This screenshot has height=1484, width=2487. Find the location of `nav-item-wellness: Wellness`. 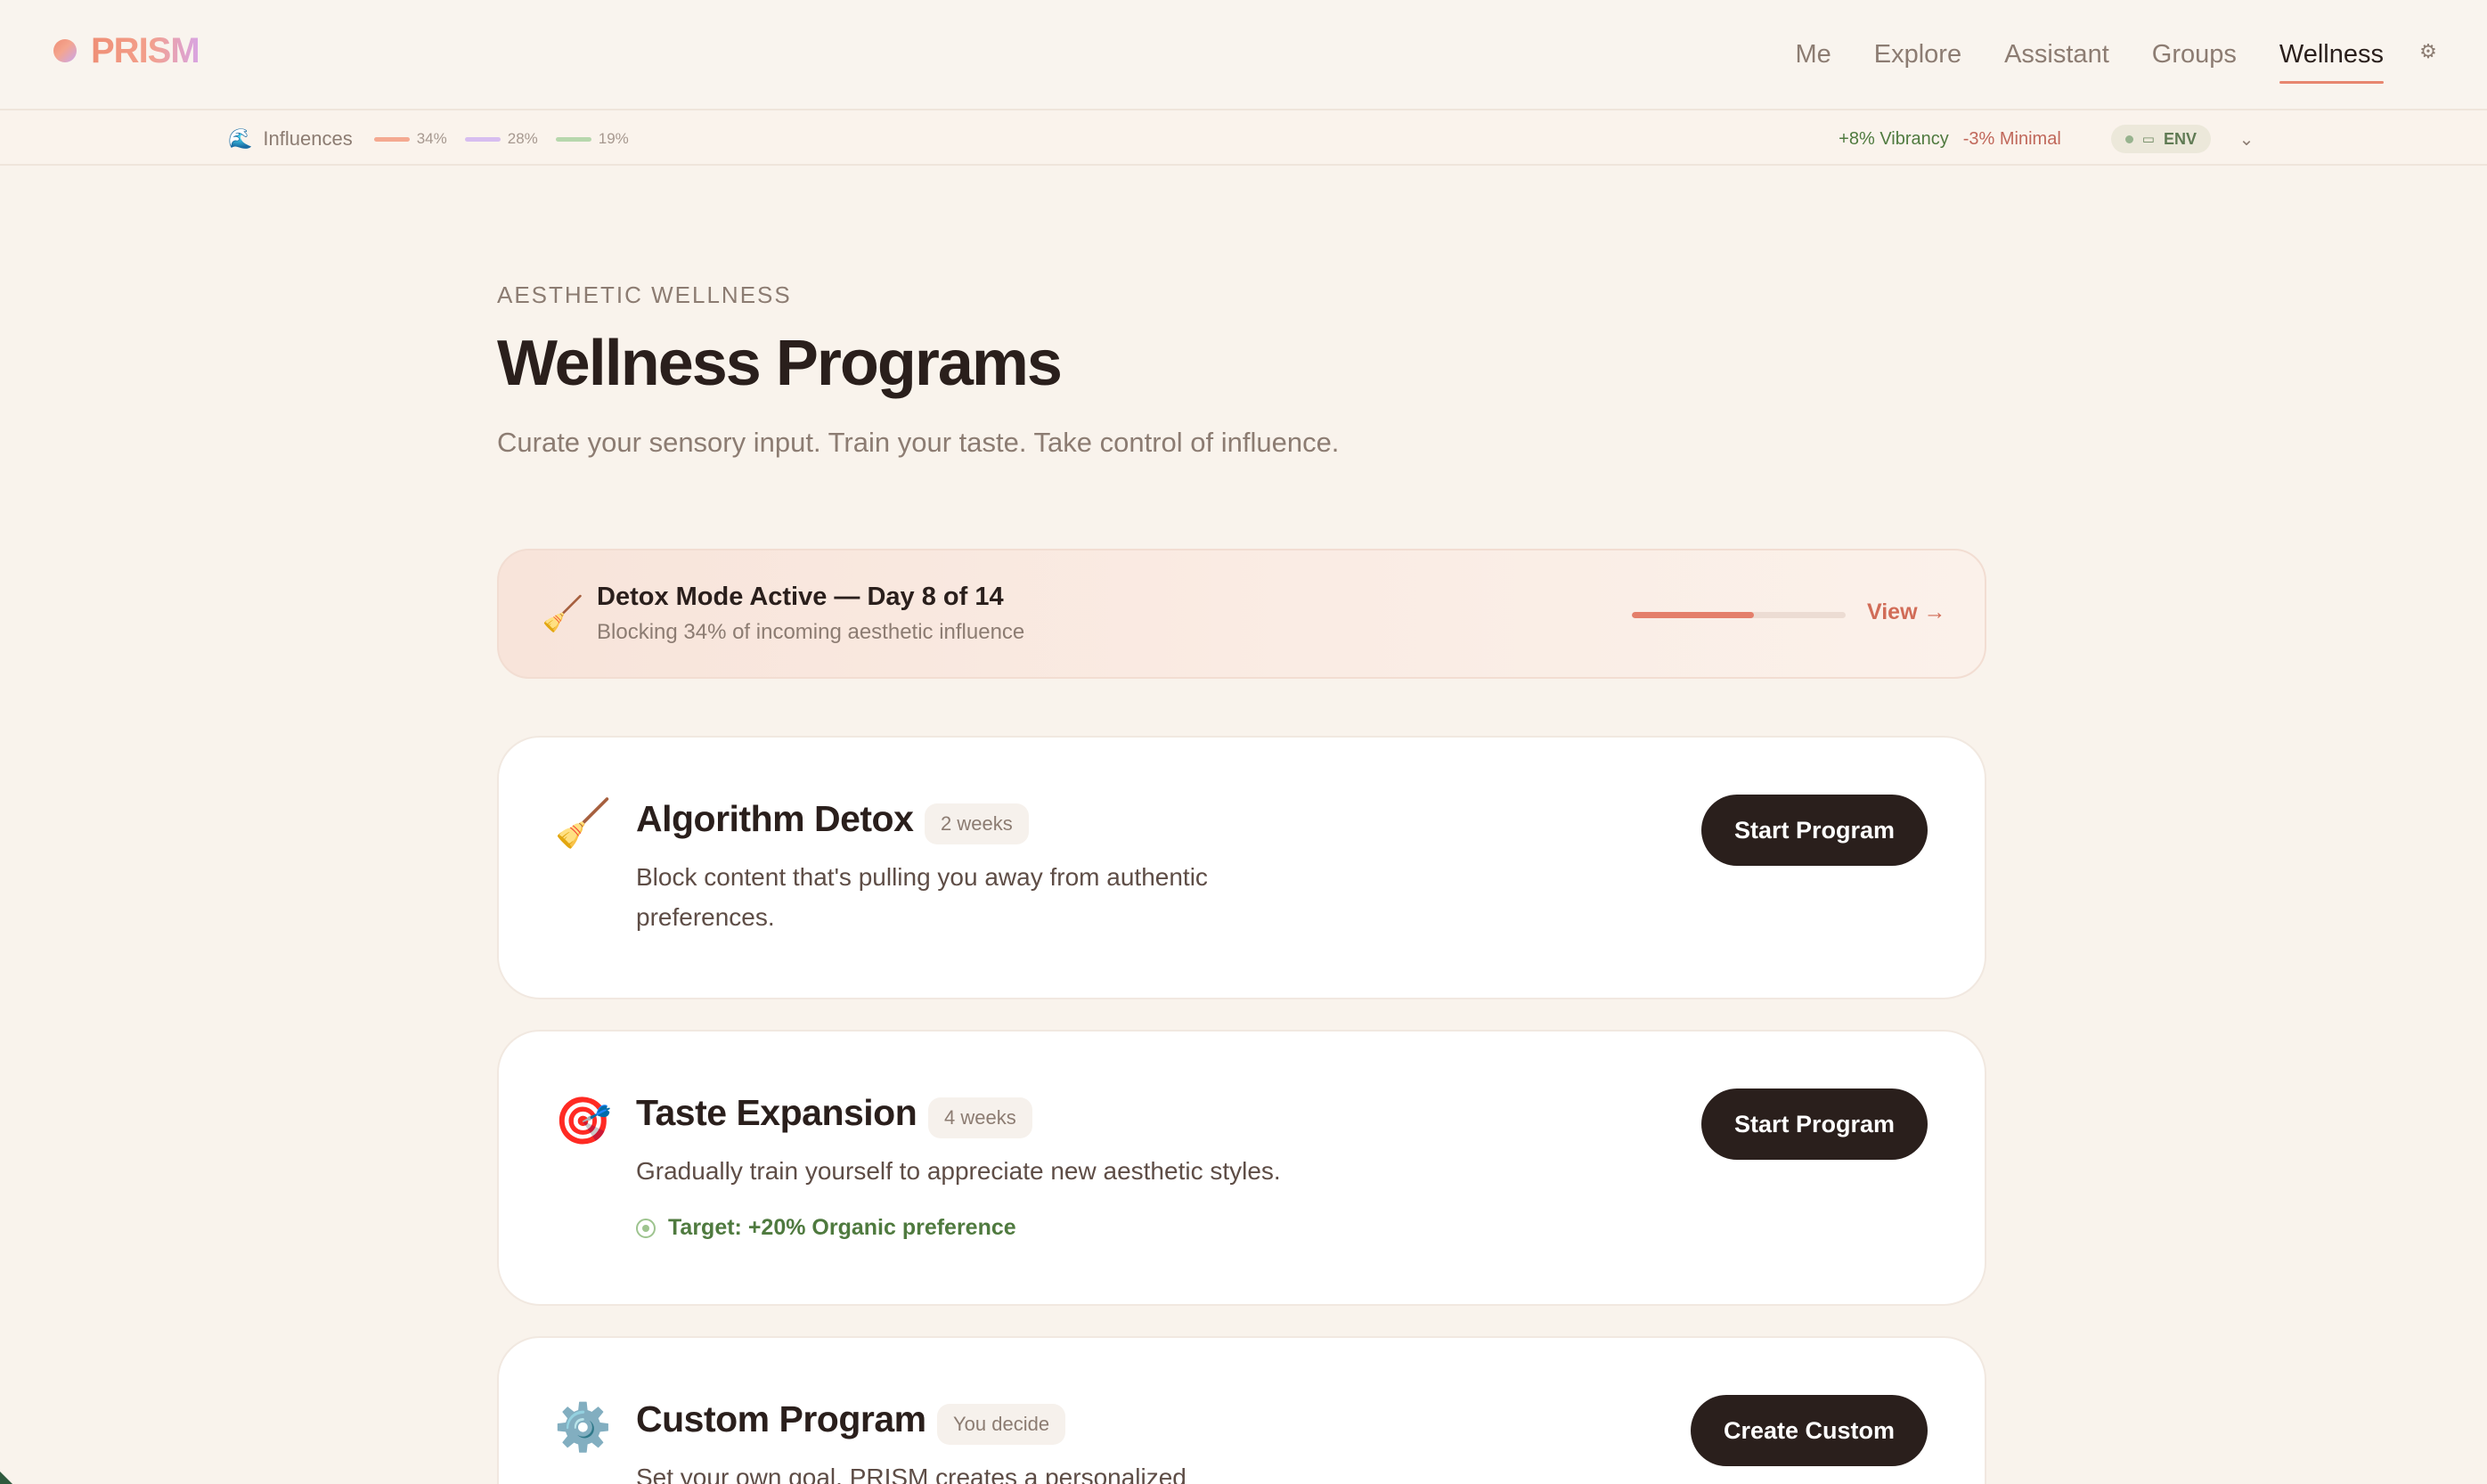

nav-item-wellness: Wellness is located at coordinates (2332, 58).